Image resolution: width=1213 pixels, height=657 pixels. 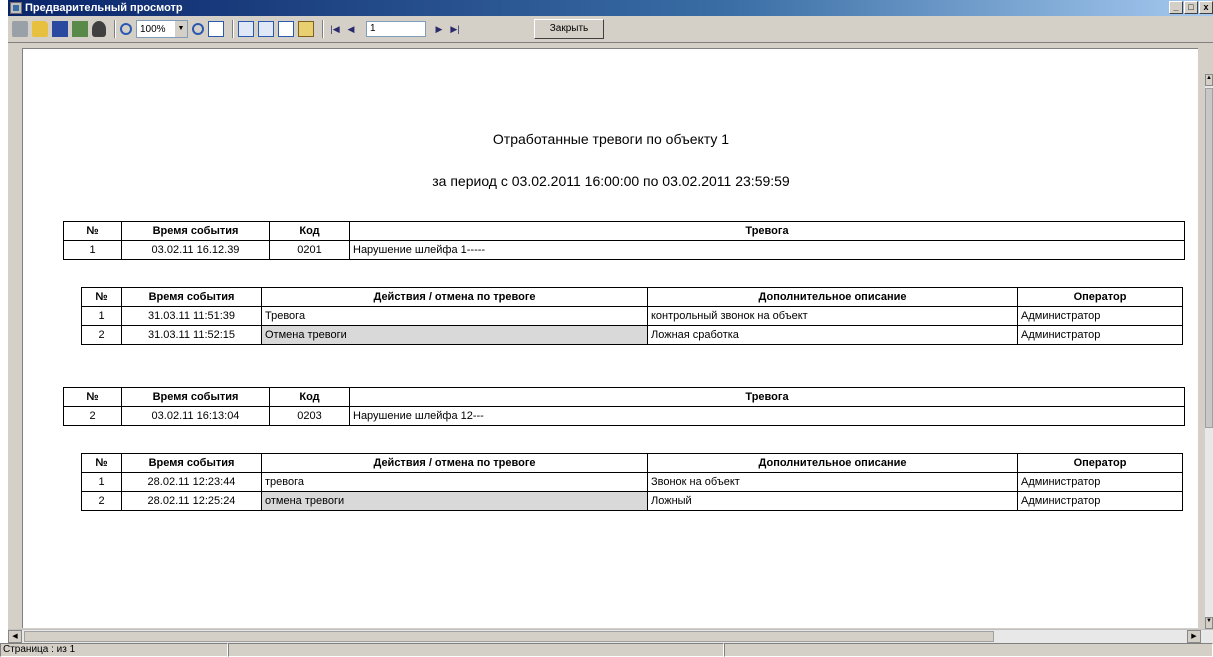 What do you see at coordinates (266, 29) in the screenshot?
I see `multi-page-view-icon` at bounding box center [266, 29].